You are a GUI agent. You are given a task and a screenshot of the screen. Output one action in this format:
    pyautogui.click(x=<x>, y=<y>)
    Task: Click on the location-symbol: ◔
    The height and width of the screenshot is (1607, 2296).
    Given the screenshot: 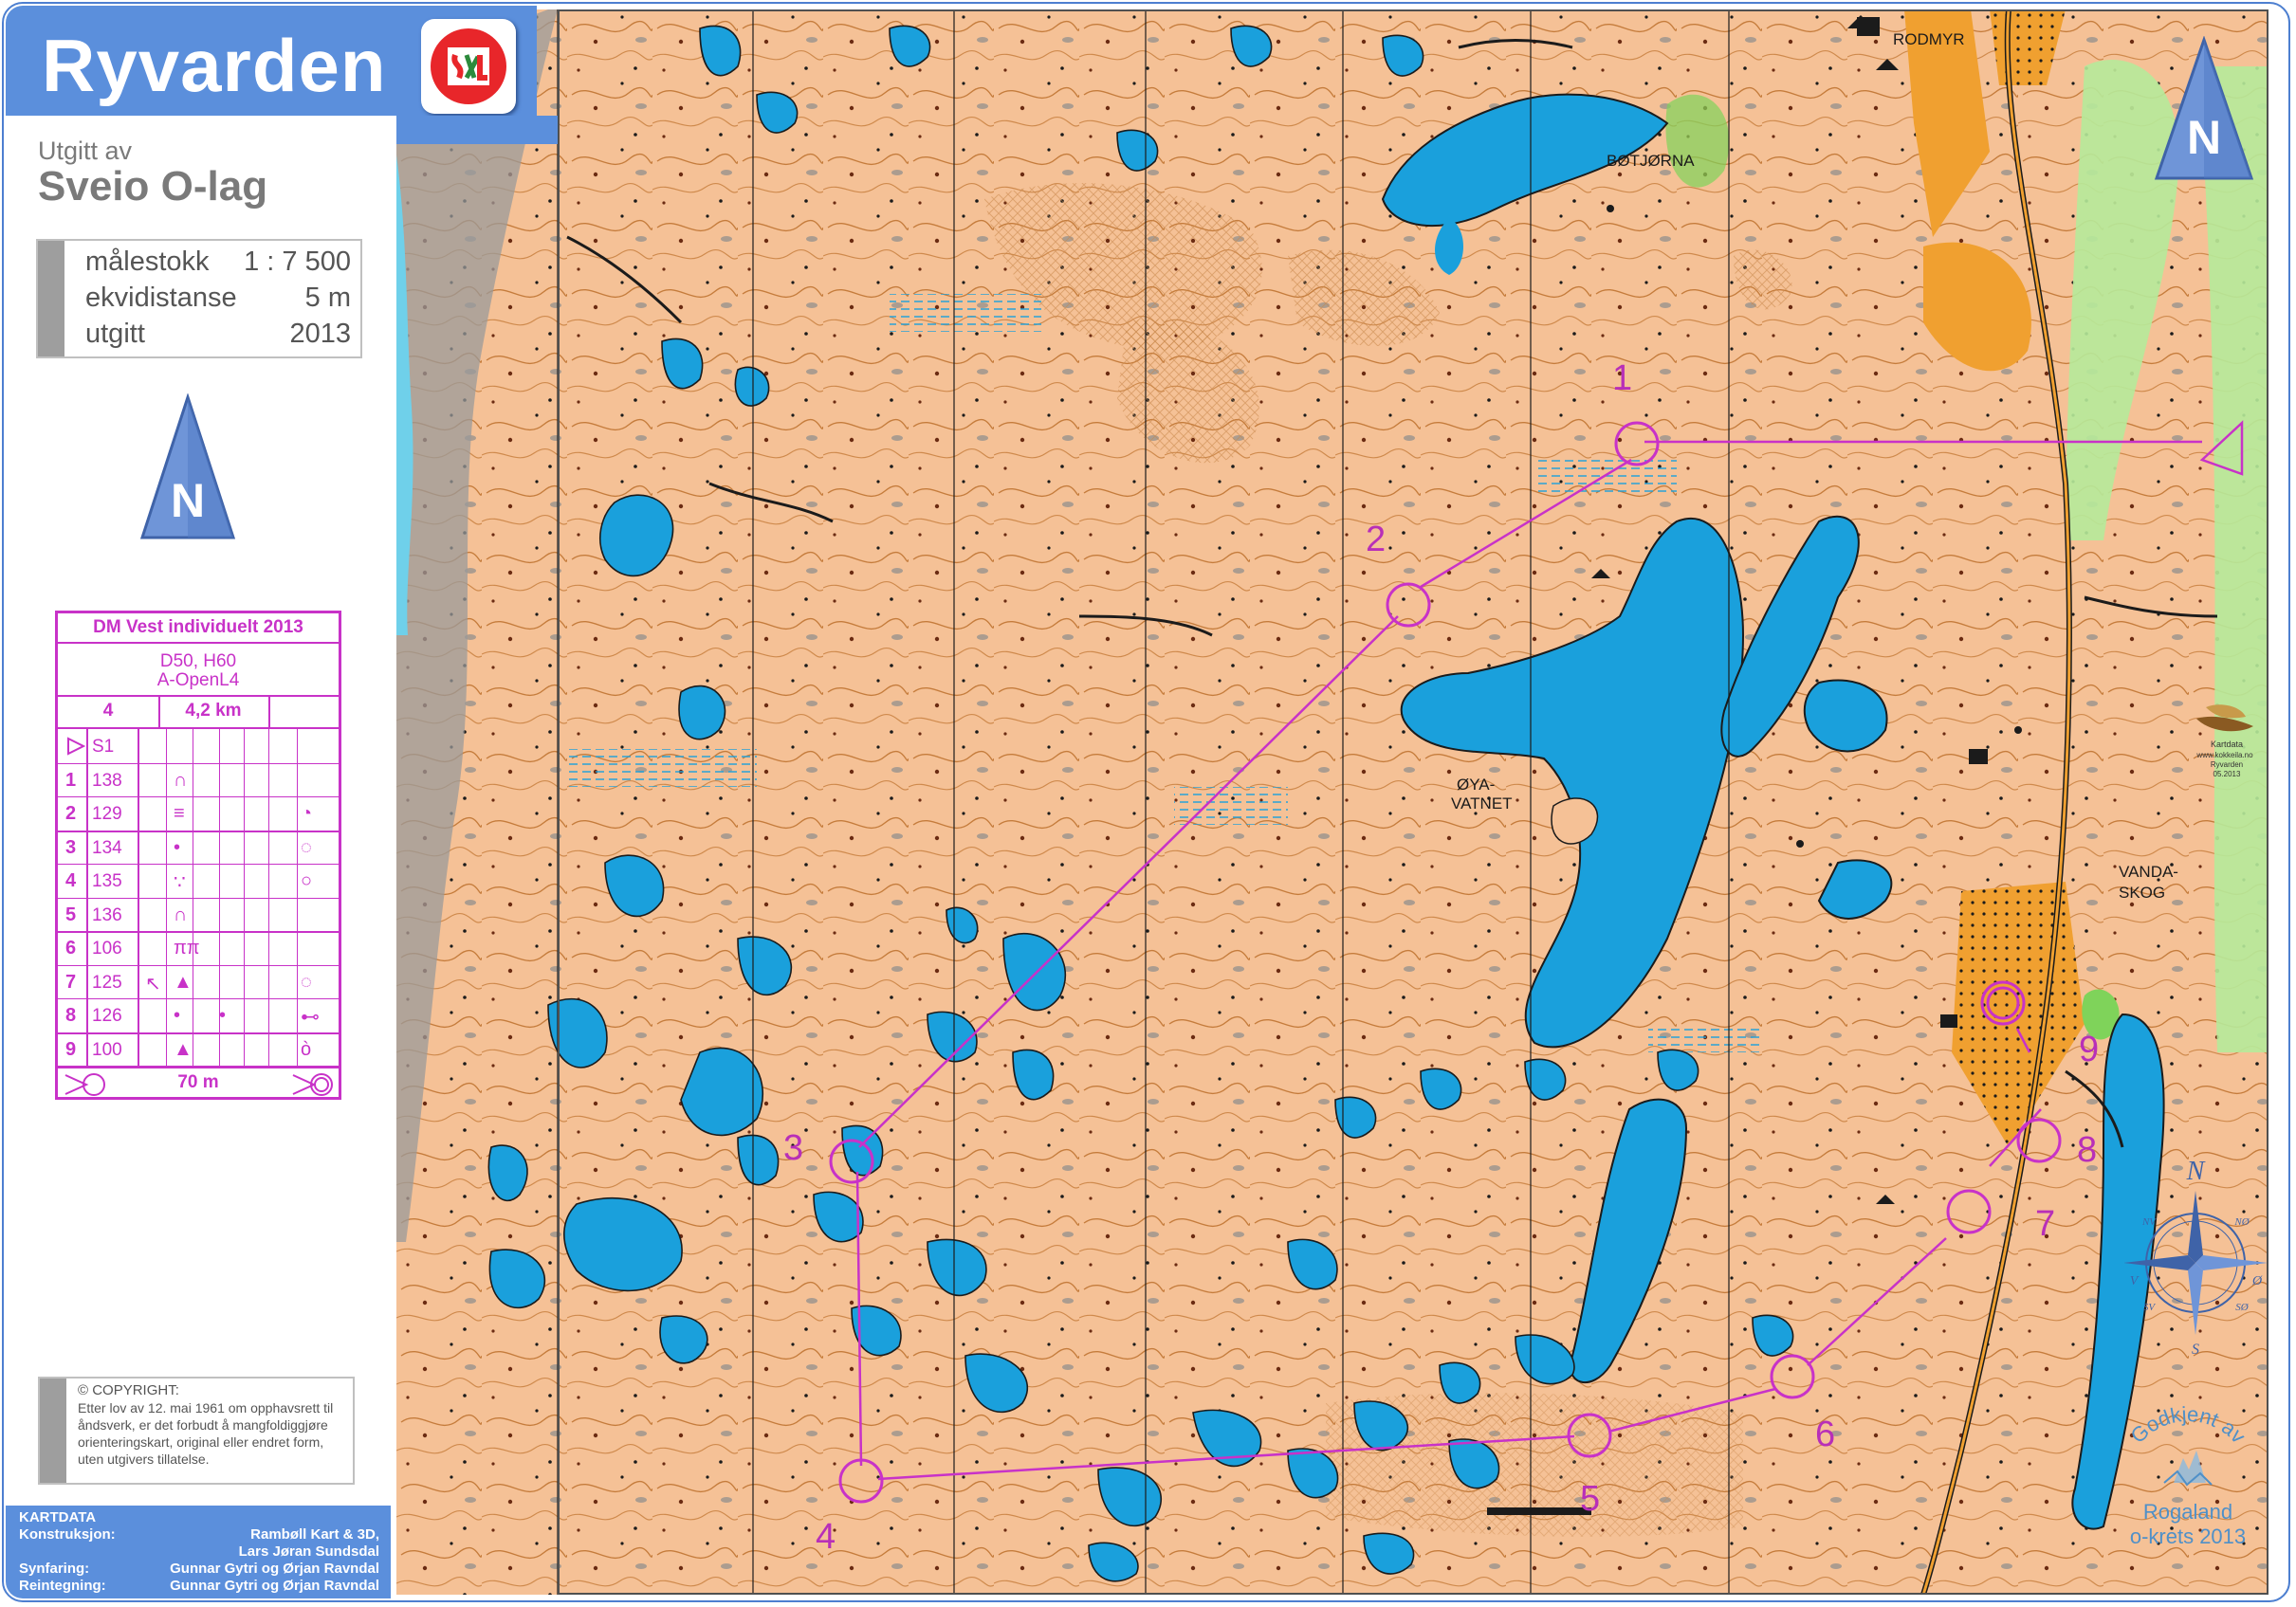 What is the action you would take?
    pyautogui.click(x=307, y=813)
    